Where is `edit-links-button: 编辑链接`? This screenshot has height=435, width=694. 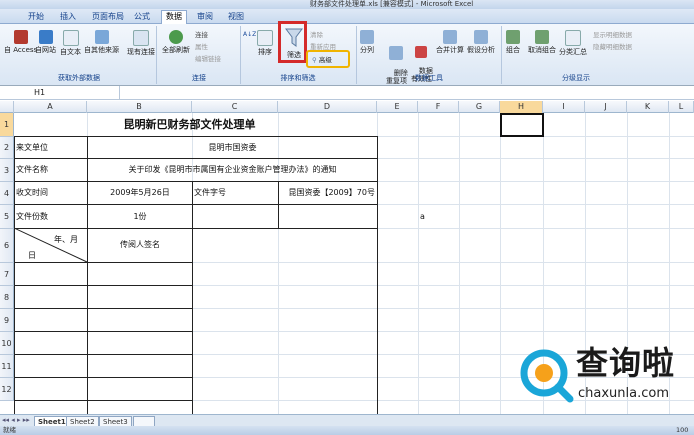 edit-links-button: 编辑链接 is located at coordinates (208, 58).